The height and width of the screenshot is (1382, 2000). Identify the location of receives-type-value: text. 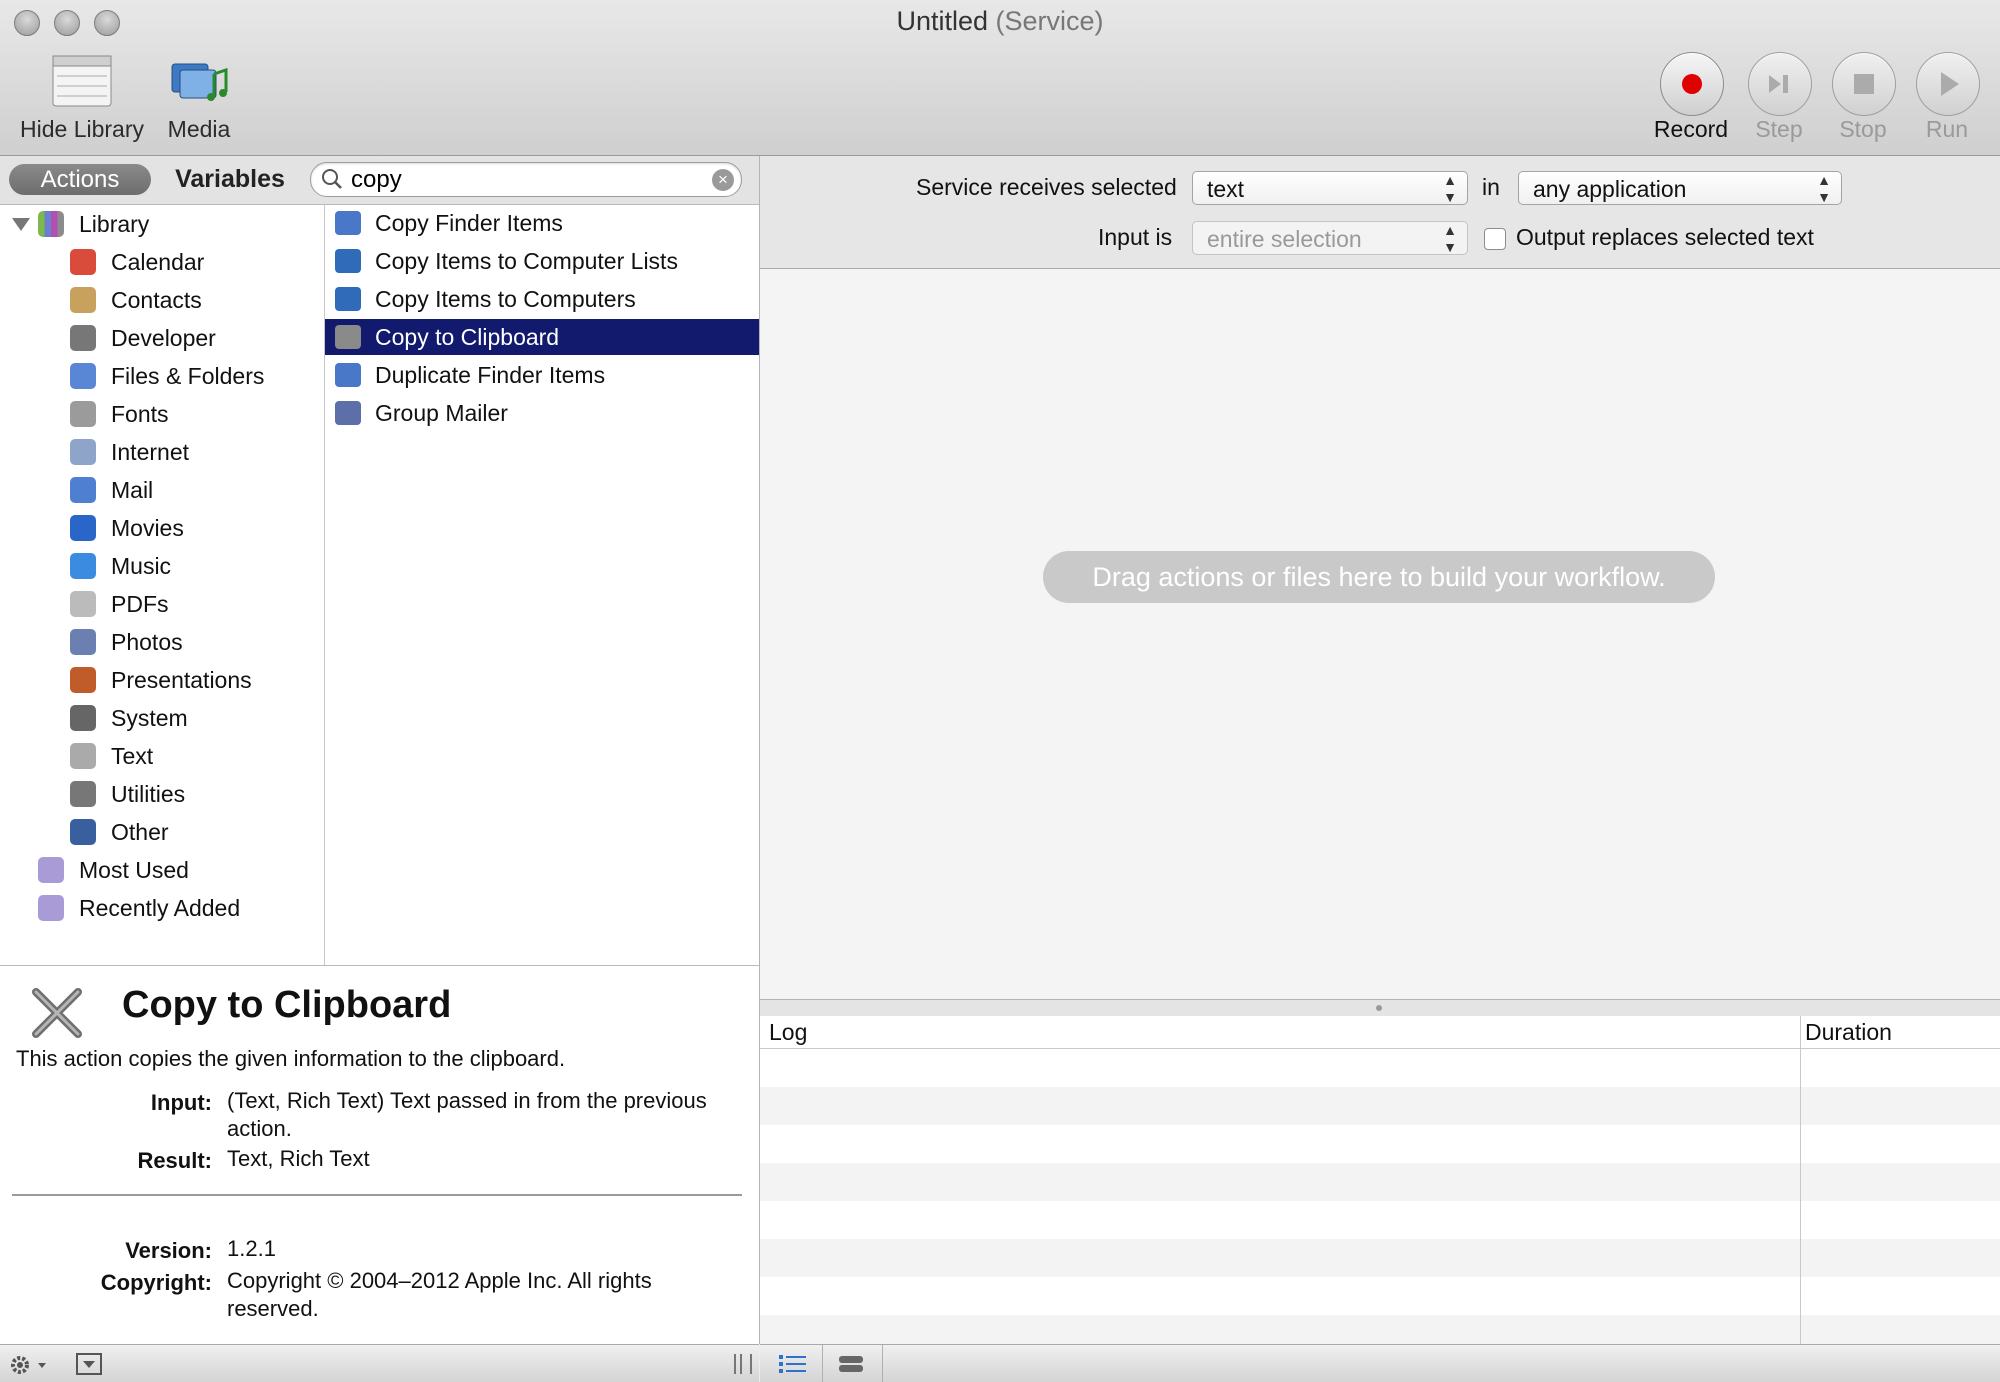
(1226, 189).